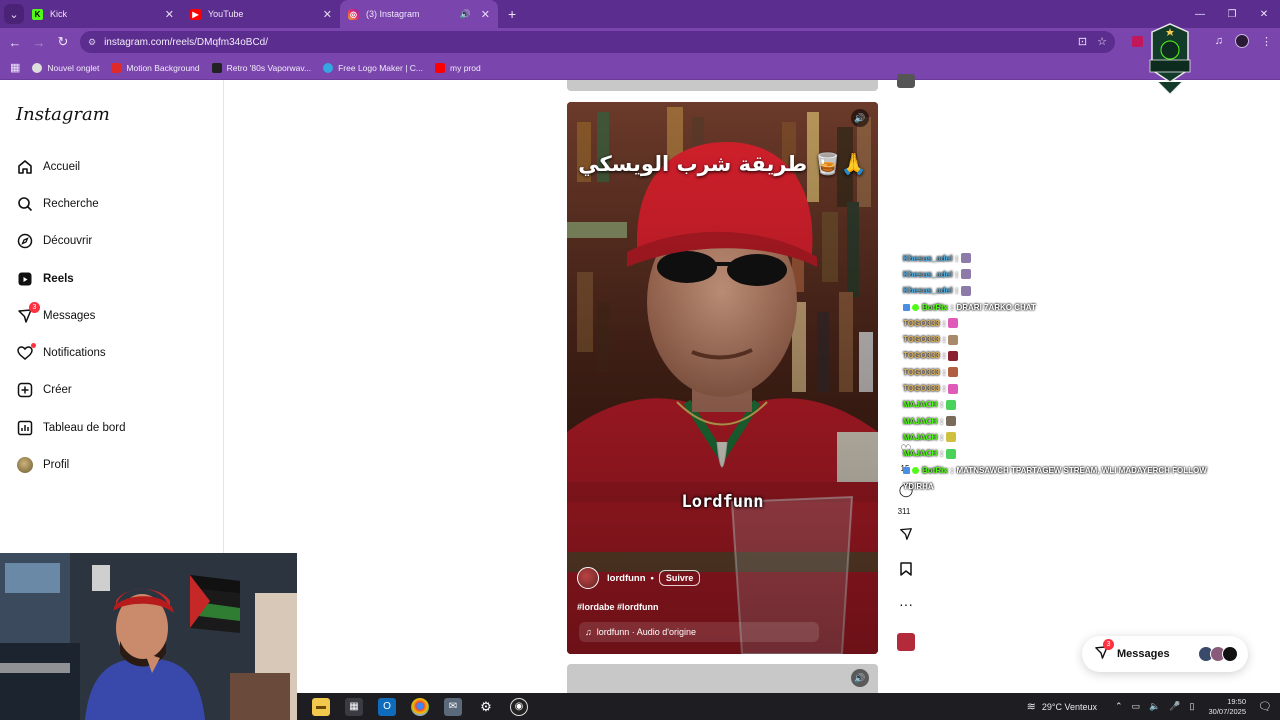  What do you see at coordinates (45, 279) in the screenshot?
I see `nav-reels: Reels` at bounding box center [45, 279].